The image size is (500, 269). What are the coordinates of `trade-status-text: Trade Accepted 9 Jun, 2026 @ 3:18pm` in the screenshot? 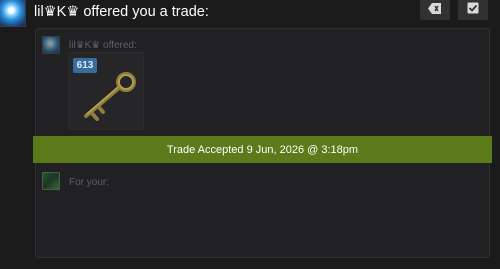 It's located at (262, 149).